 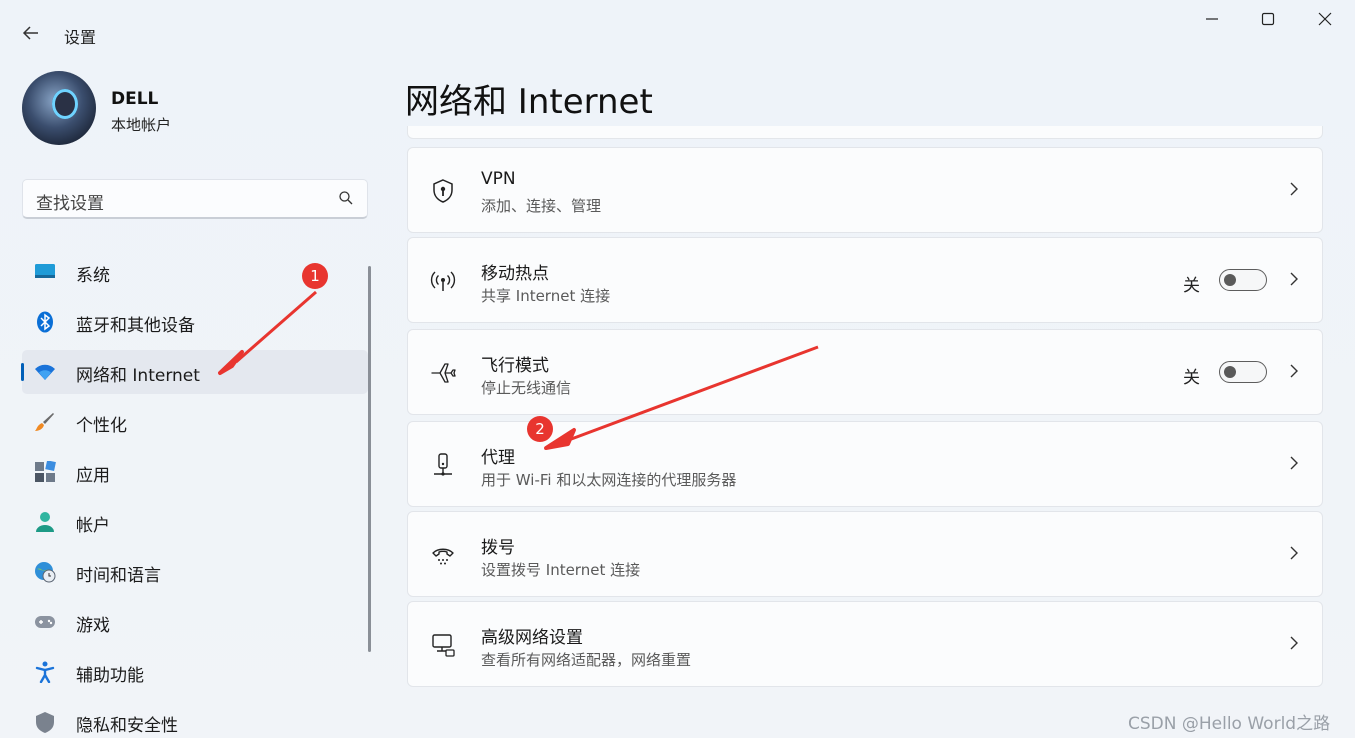 What do you see at coordinates (443, 645) in the screenshot?
I see `network-pc-icon` at bounding box center [443, 645].